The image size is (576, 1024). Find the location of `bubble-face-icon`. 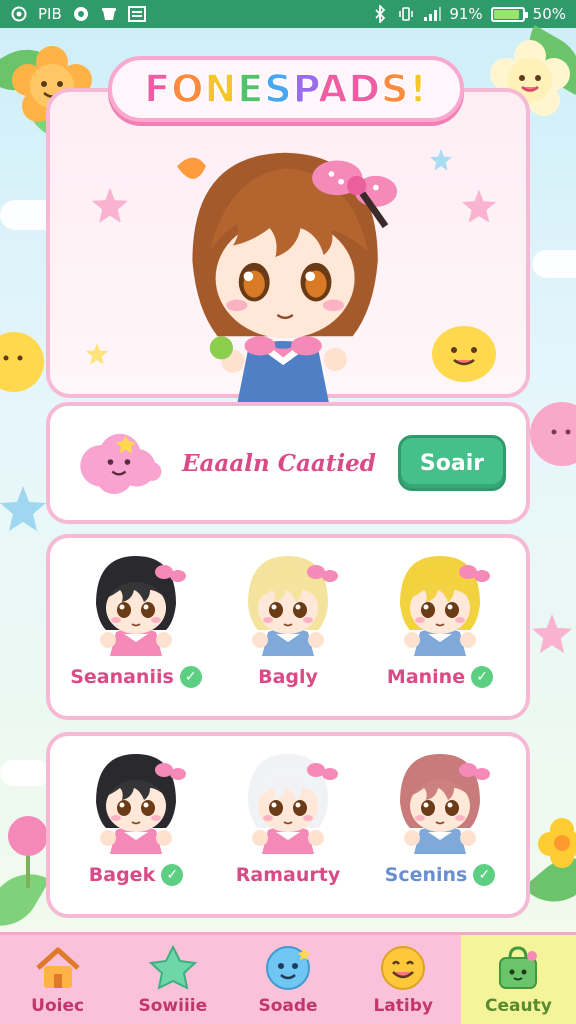

bubble-face-icon is located at coordinates (288, 968).